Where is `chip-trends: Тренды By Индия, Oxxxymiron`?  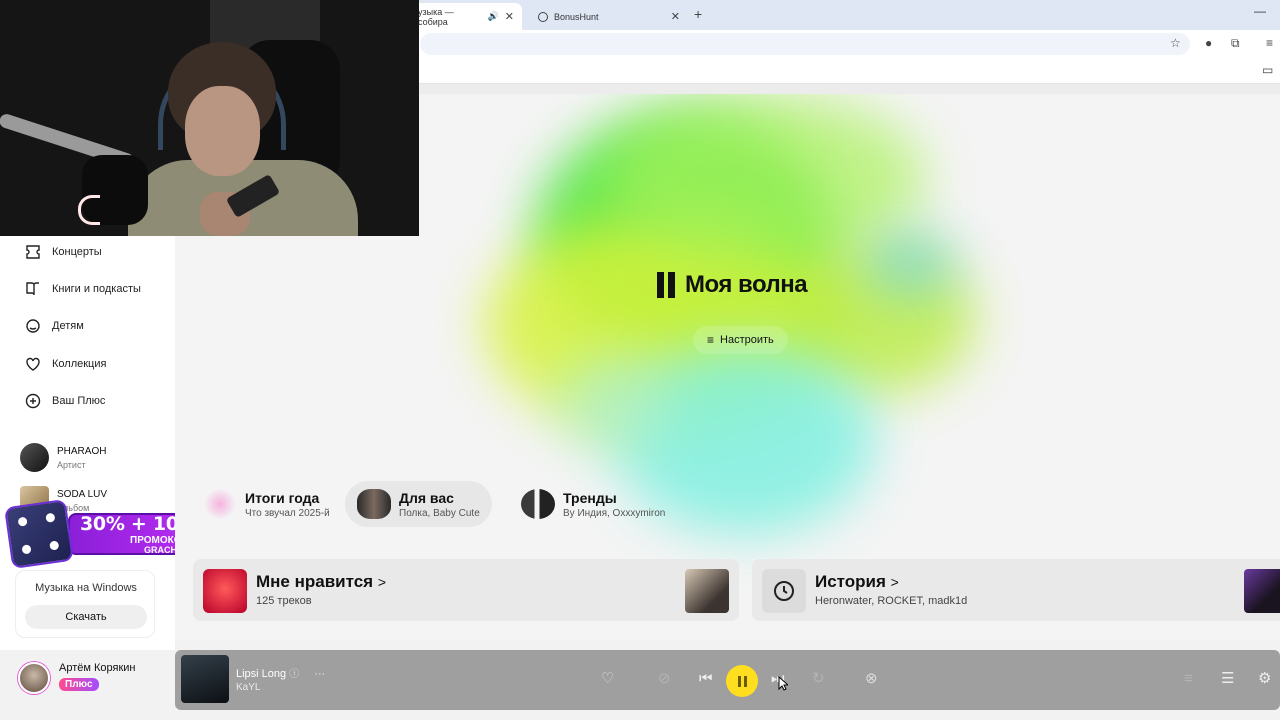
chip-trends: Тренды By Индия, Oxxxymiron is located at coordinates (593, 504).